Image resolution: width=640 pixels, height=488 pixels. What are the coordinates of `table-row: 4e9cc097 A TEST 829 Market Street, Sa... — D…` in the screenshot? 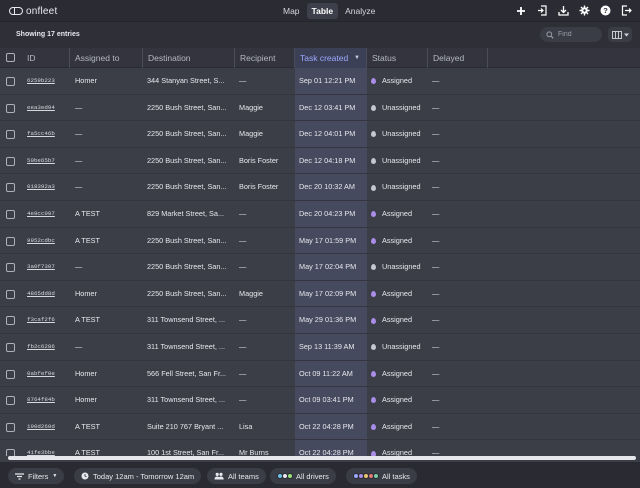 It's located at (320, 214).